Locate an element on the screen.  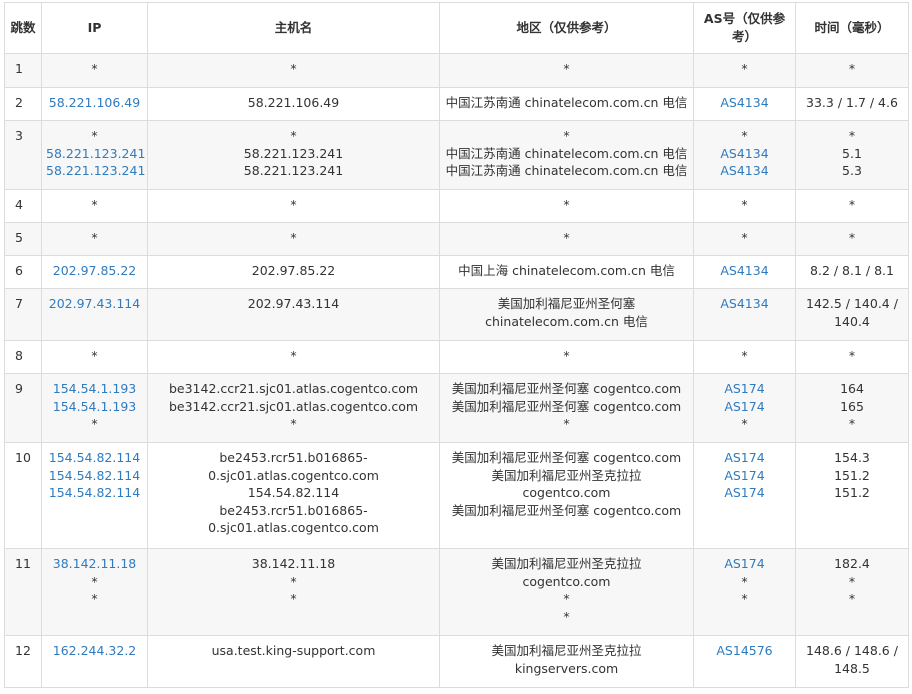
hop-number: 8 is located at coordinates (23, 357).